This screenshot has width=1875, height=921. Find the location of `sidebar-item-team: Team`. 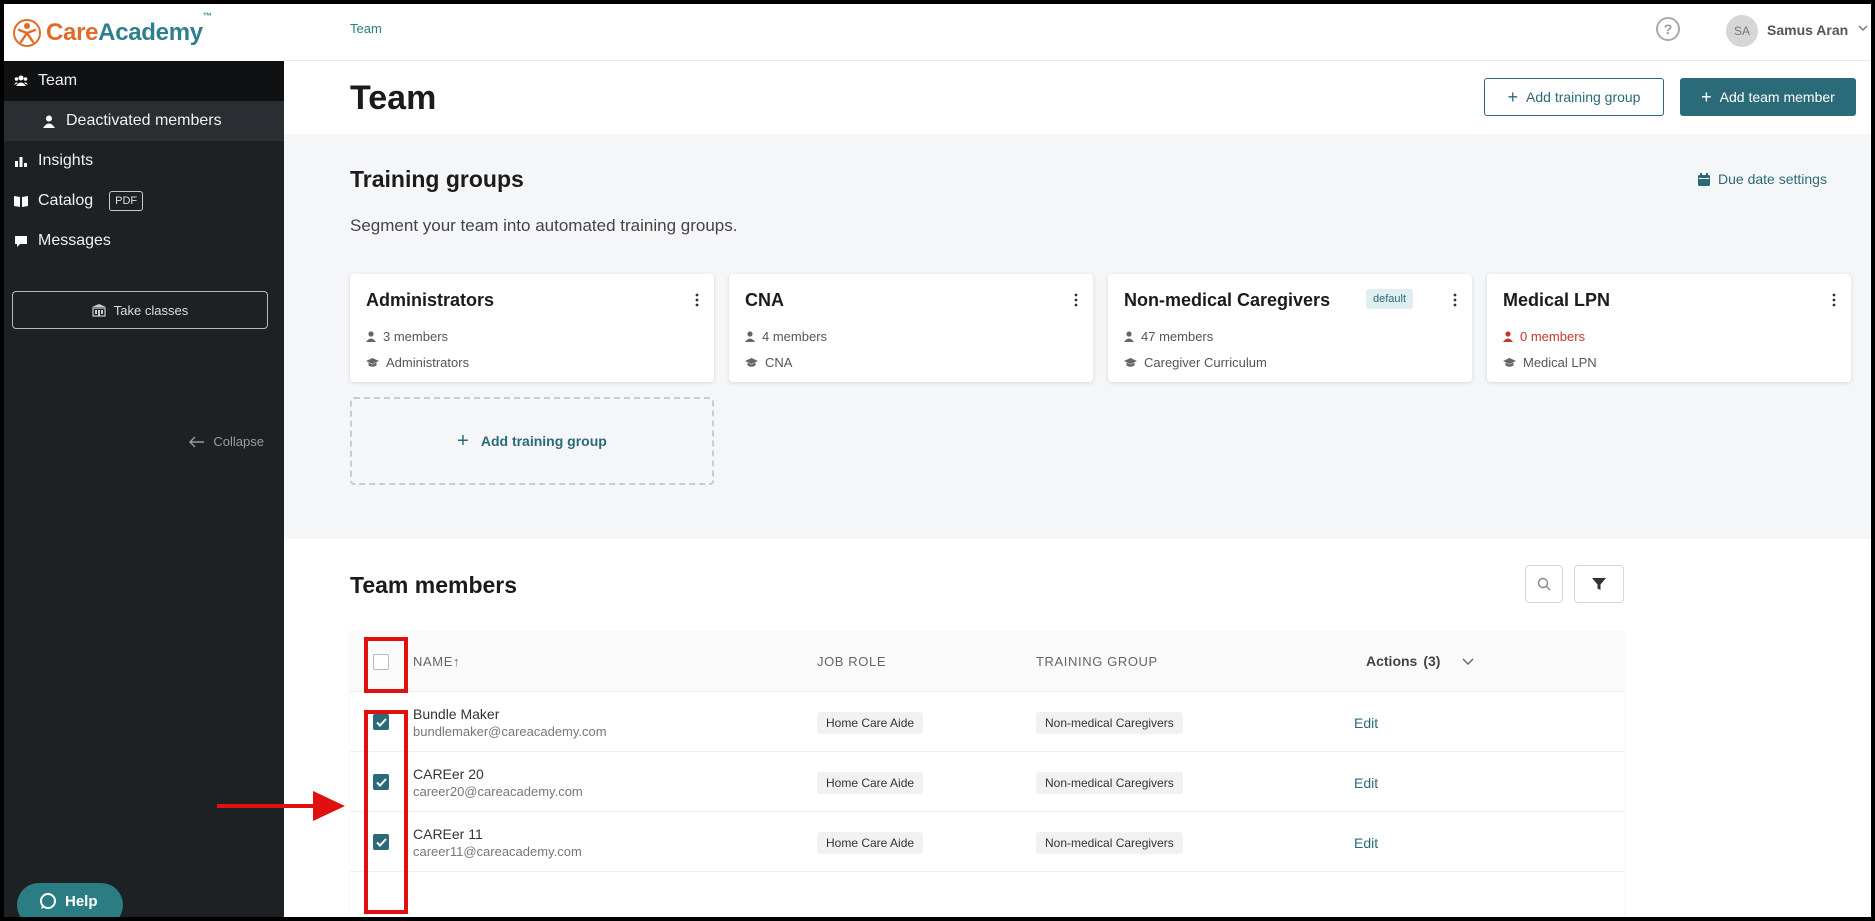

sidebar-item-team: Team is located at coordinates (144, 81).